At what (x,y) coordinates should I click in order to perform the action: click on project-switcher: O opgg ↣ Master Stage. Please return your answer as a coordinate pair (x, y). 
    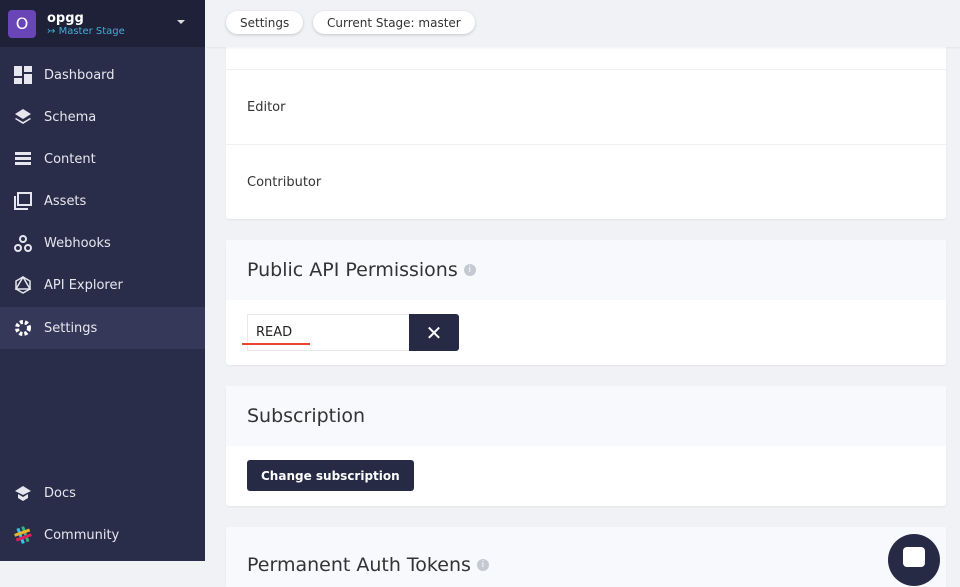
    Looking at the image, I should click on (102, 23).